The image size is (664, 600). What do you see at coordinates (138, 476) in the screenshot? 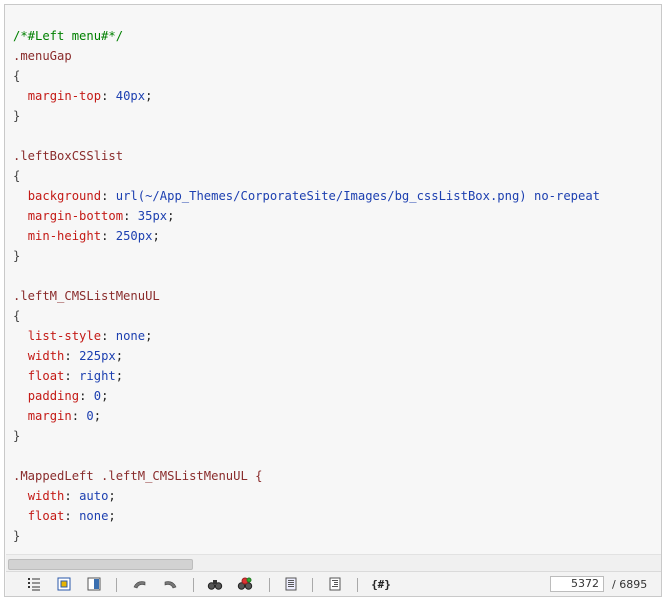
I see `code-token: .MappedLeft .leftM_CMSListMenuUL {` at bounding box center [138, 476].